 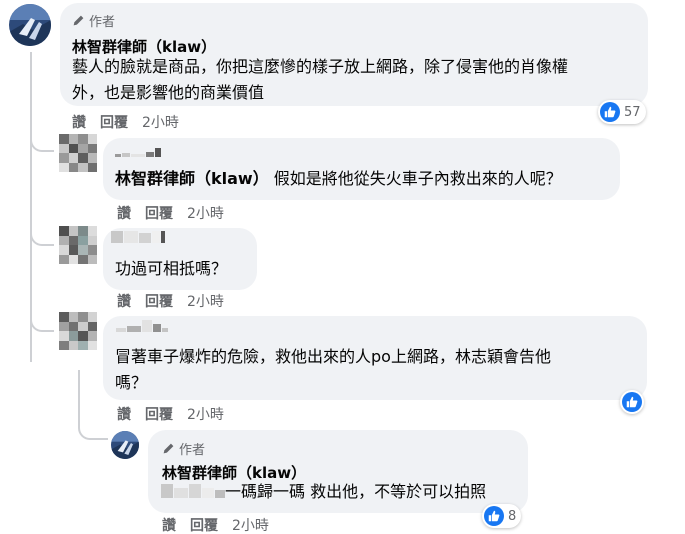 I want to click on reaction-summary, so click(x=632, y=402).